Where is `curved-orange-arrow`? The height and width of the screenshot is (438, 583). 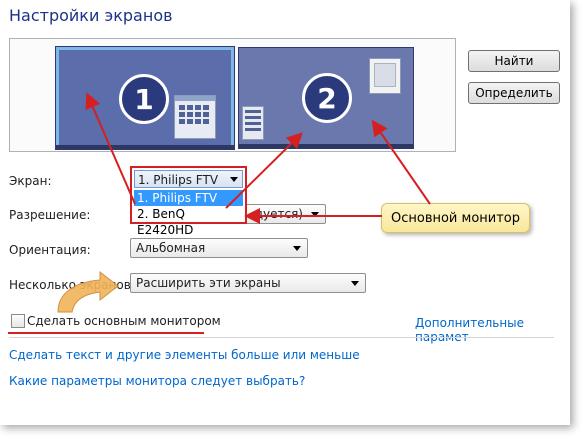
curved-orange-arrow is located at coordinates (88, 291).